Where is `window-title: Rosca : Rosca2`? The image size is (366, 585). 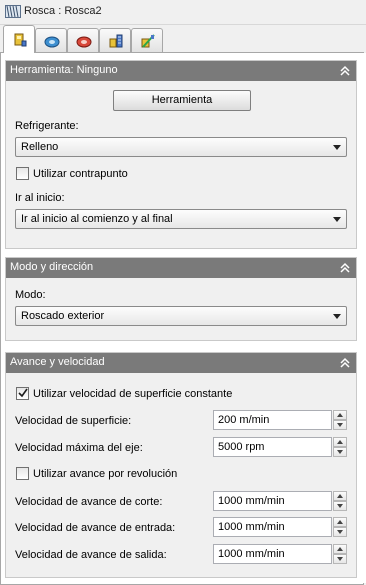
window-title: Rosca : Rosca2 is located at coordinates (63, 11).